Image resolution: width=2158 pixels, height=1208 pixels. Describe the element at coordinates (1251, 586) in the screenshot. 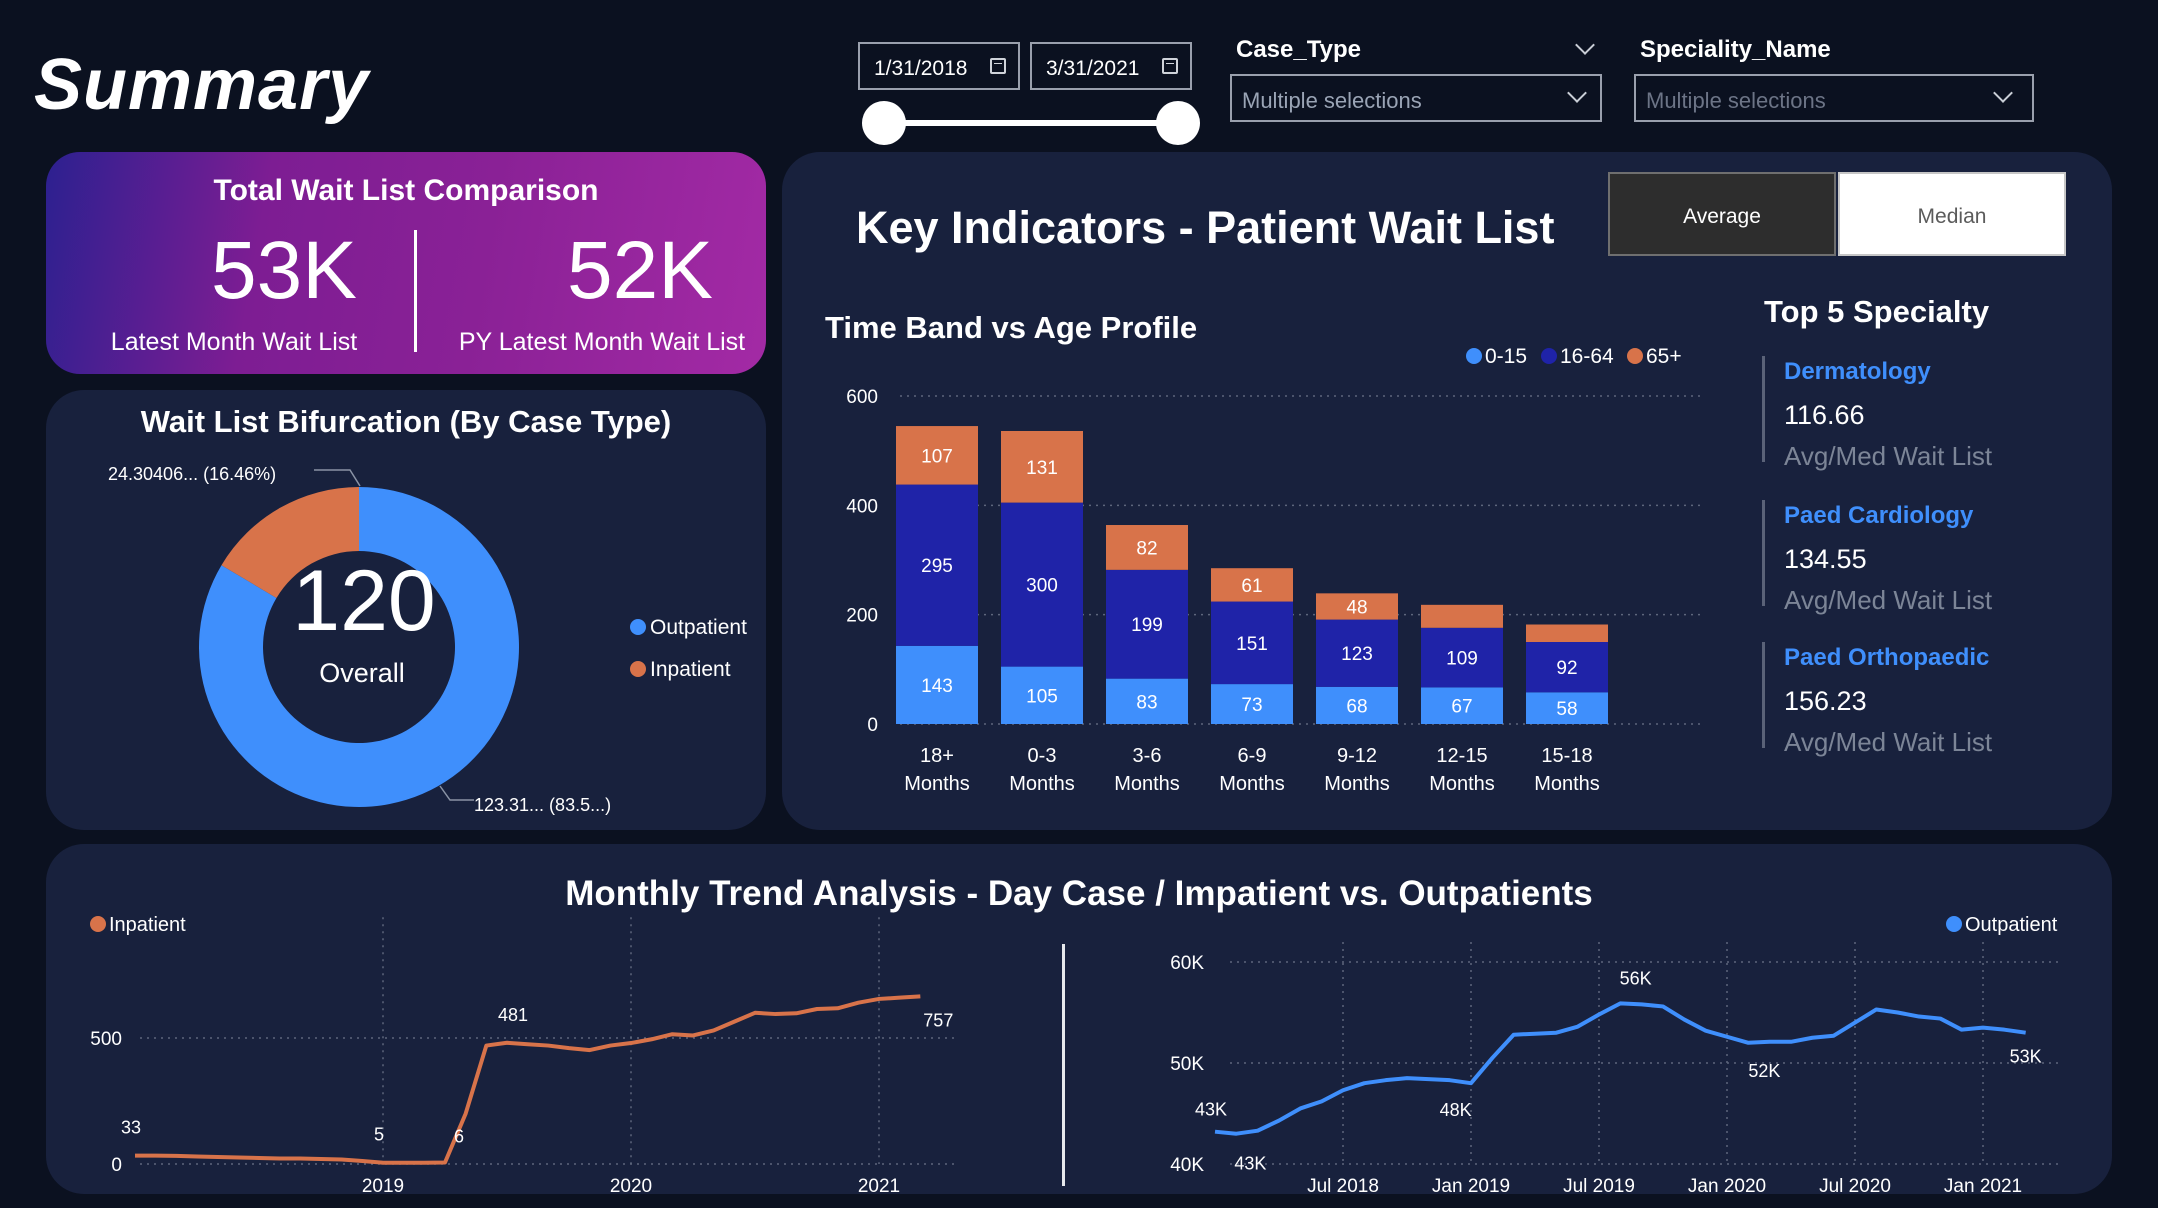

I see `bar-value-label: 61` at that location.